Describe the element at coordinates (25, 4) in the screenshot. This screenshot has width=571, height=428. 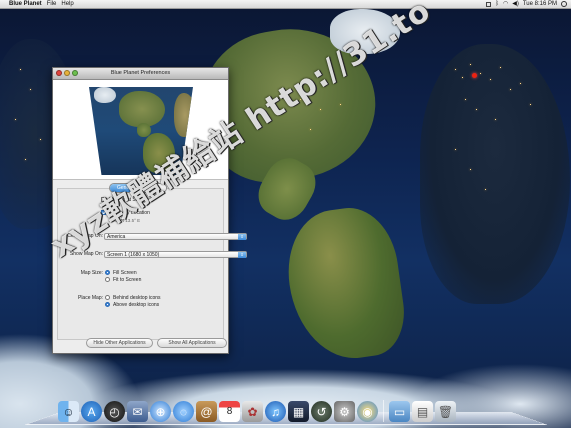
I see `app-menu: Blue Planet` at that location.